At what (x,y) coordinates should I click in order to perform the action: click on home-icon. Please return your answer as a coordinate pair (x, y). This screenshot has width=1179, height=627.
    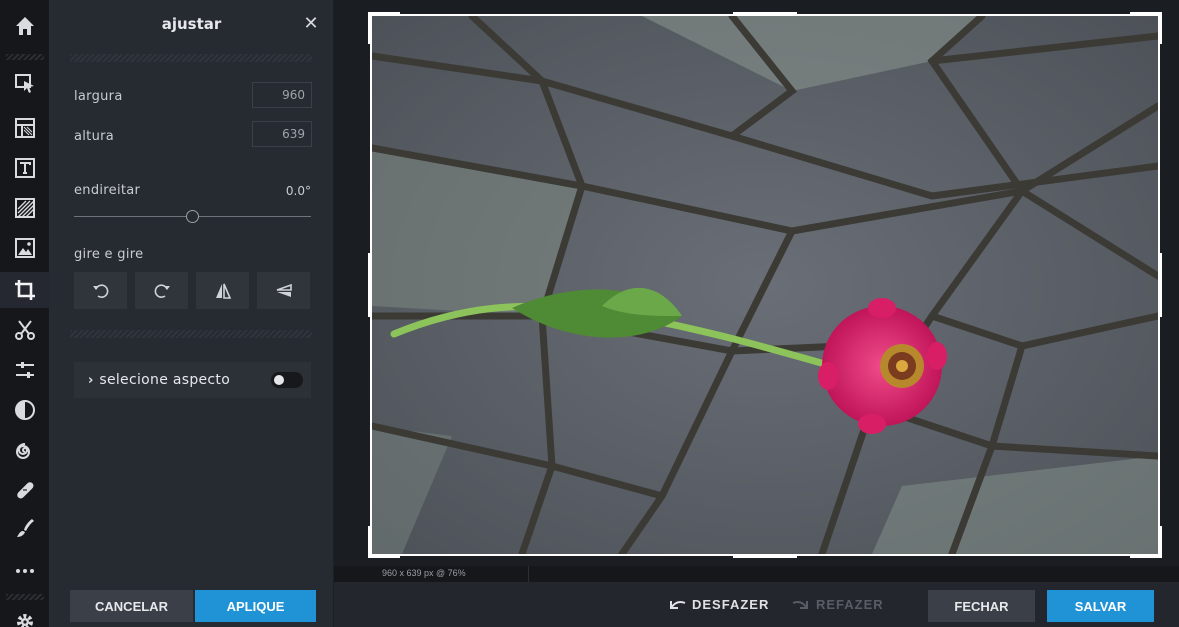
    Looking at the image, I should click on (25, 26).